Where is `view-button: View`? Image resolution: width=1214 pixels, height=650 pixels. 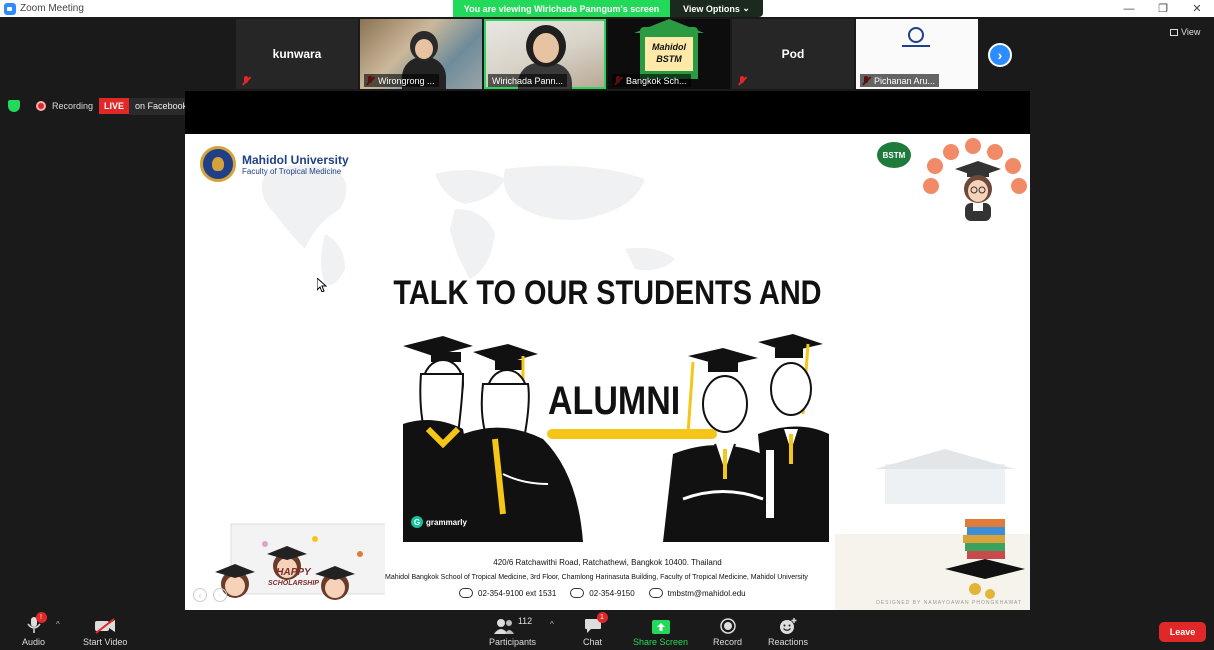
view-button: View is located at coordinates (1185, 32).